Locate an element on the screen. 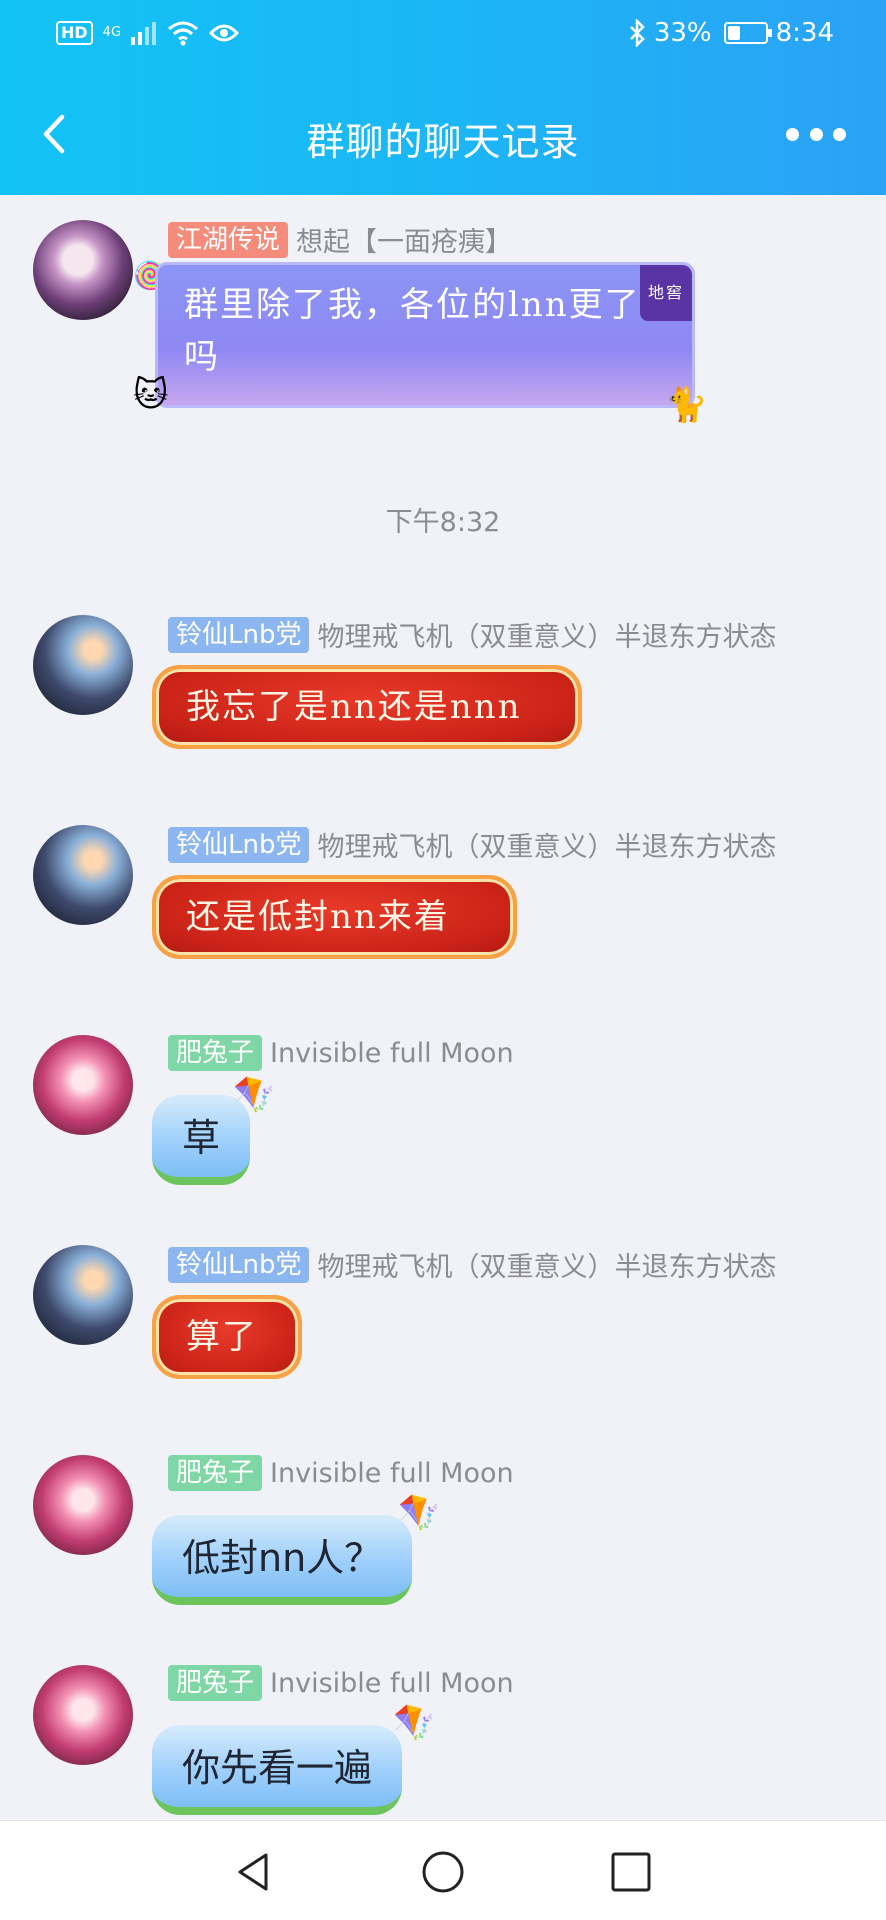 This screenshot has width=886, height=1920. system-nav-bar is located at coordinates (443, 1870).